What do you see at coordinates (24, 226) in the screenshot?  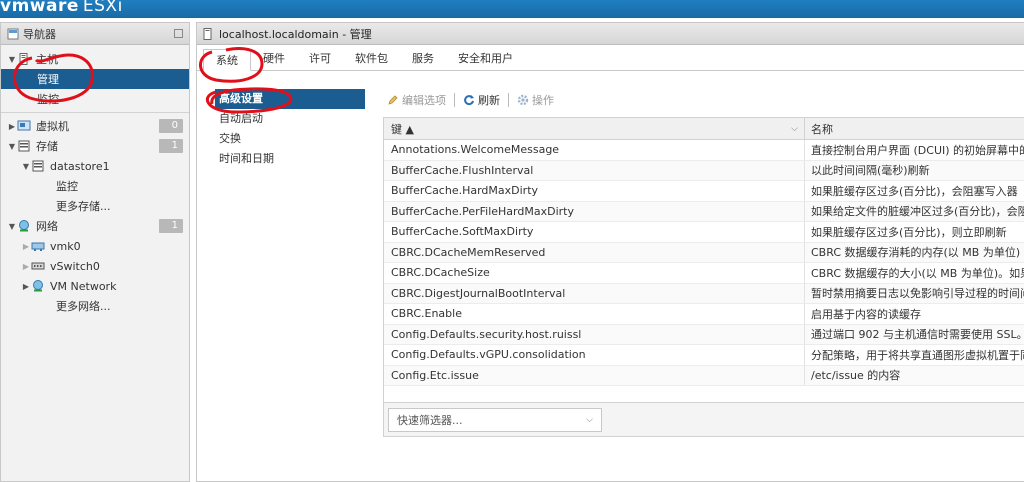 I see `network-icon` at bounding box center [24, 226].